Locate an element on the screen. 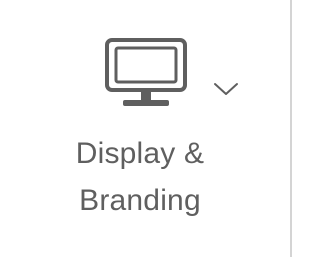 Image resolution: width=320 pixels, height=257 pixels. monitor-icon is located at coordinates (146, 72).